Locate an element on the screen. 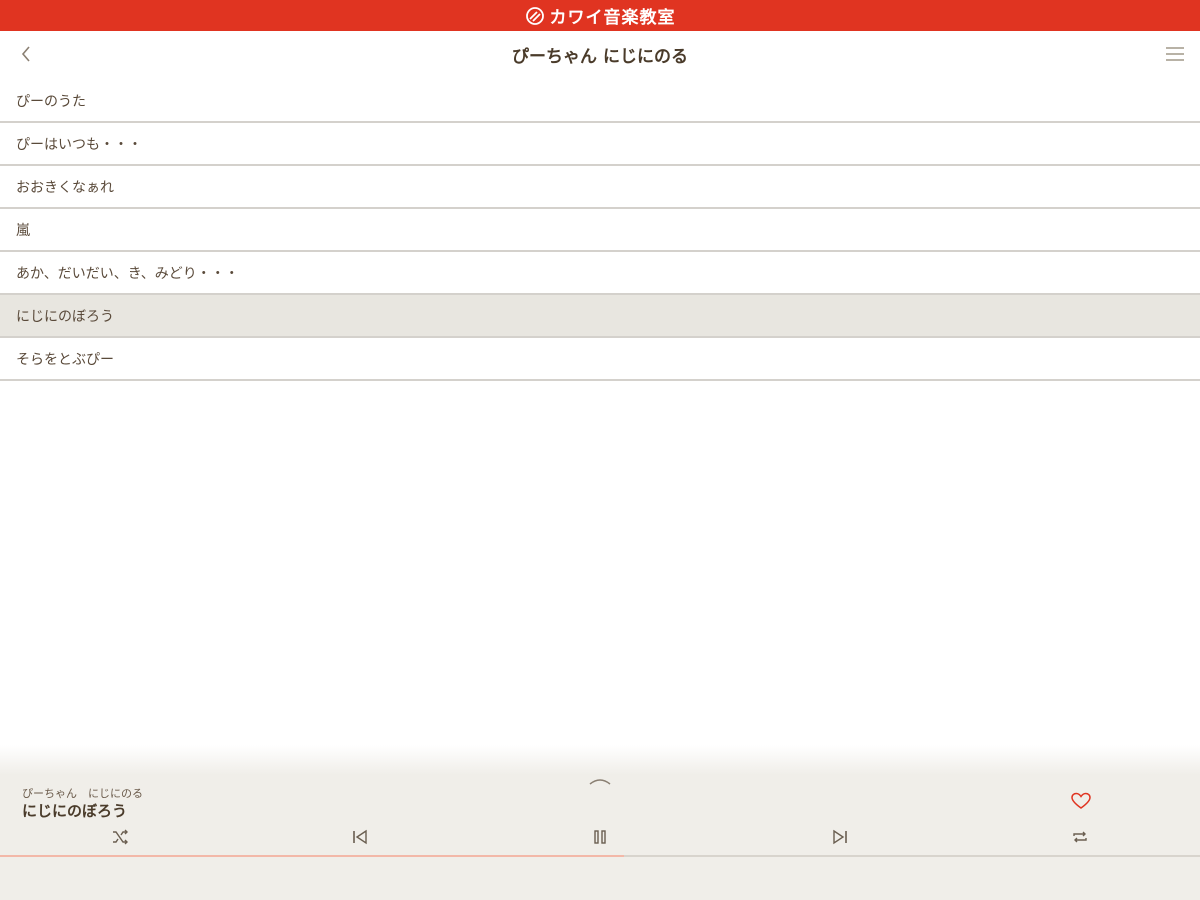  brand-header: カワイ音楽教室 is located at coordinates (600, 15).